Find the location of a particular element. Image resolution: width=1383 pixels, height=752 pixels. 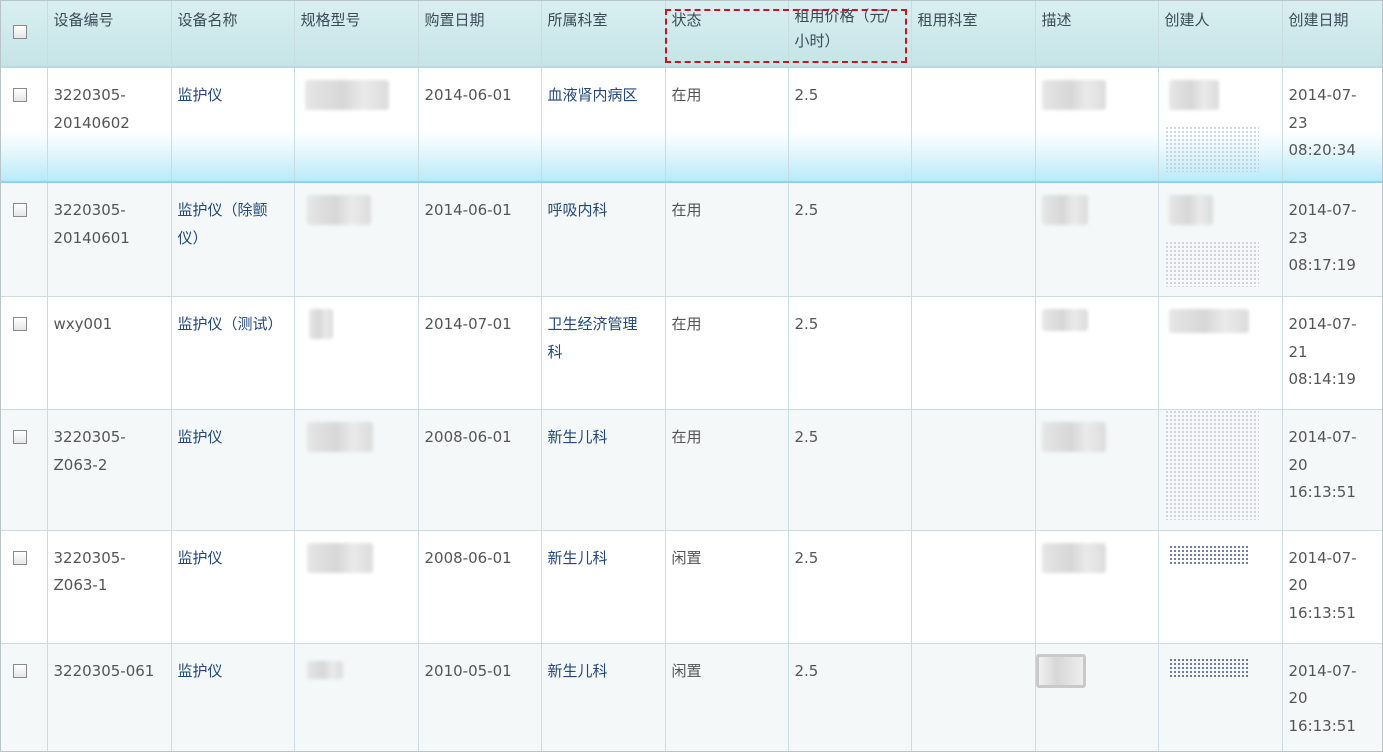

select-all-cell is located at coordinates (24, 34).